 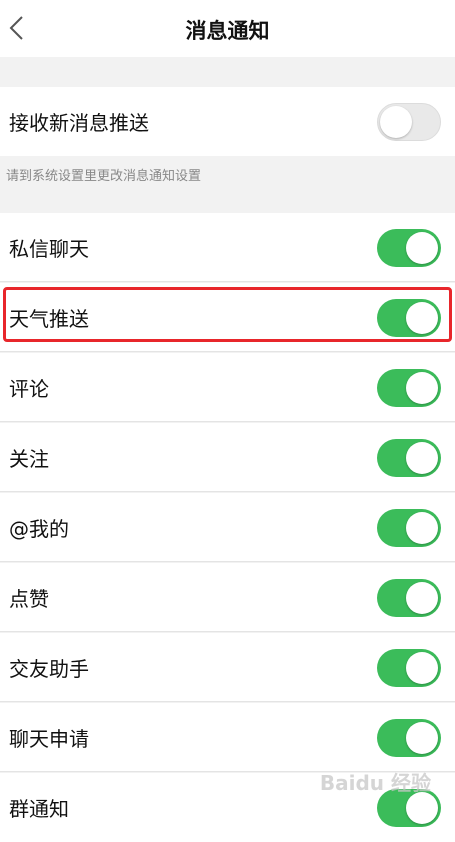 What do you see at coordinates (227, 457) in the screenshot?
I see `settings-row-follow: 关注` at bounding box center [227, 457].